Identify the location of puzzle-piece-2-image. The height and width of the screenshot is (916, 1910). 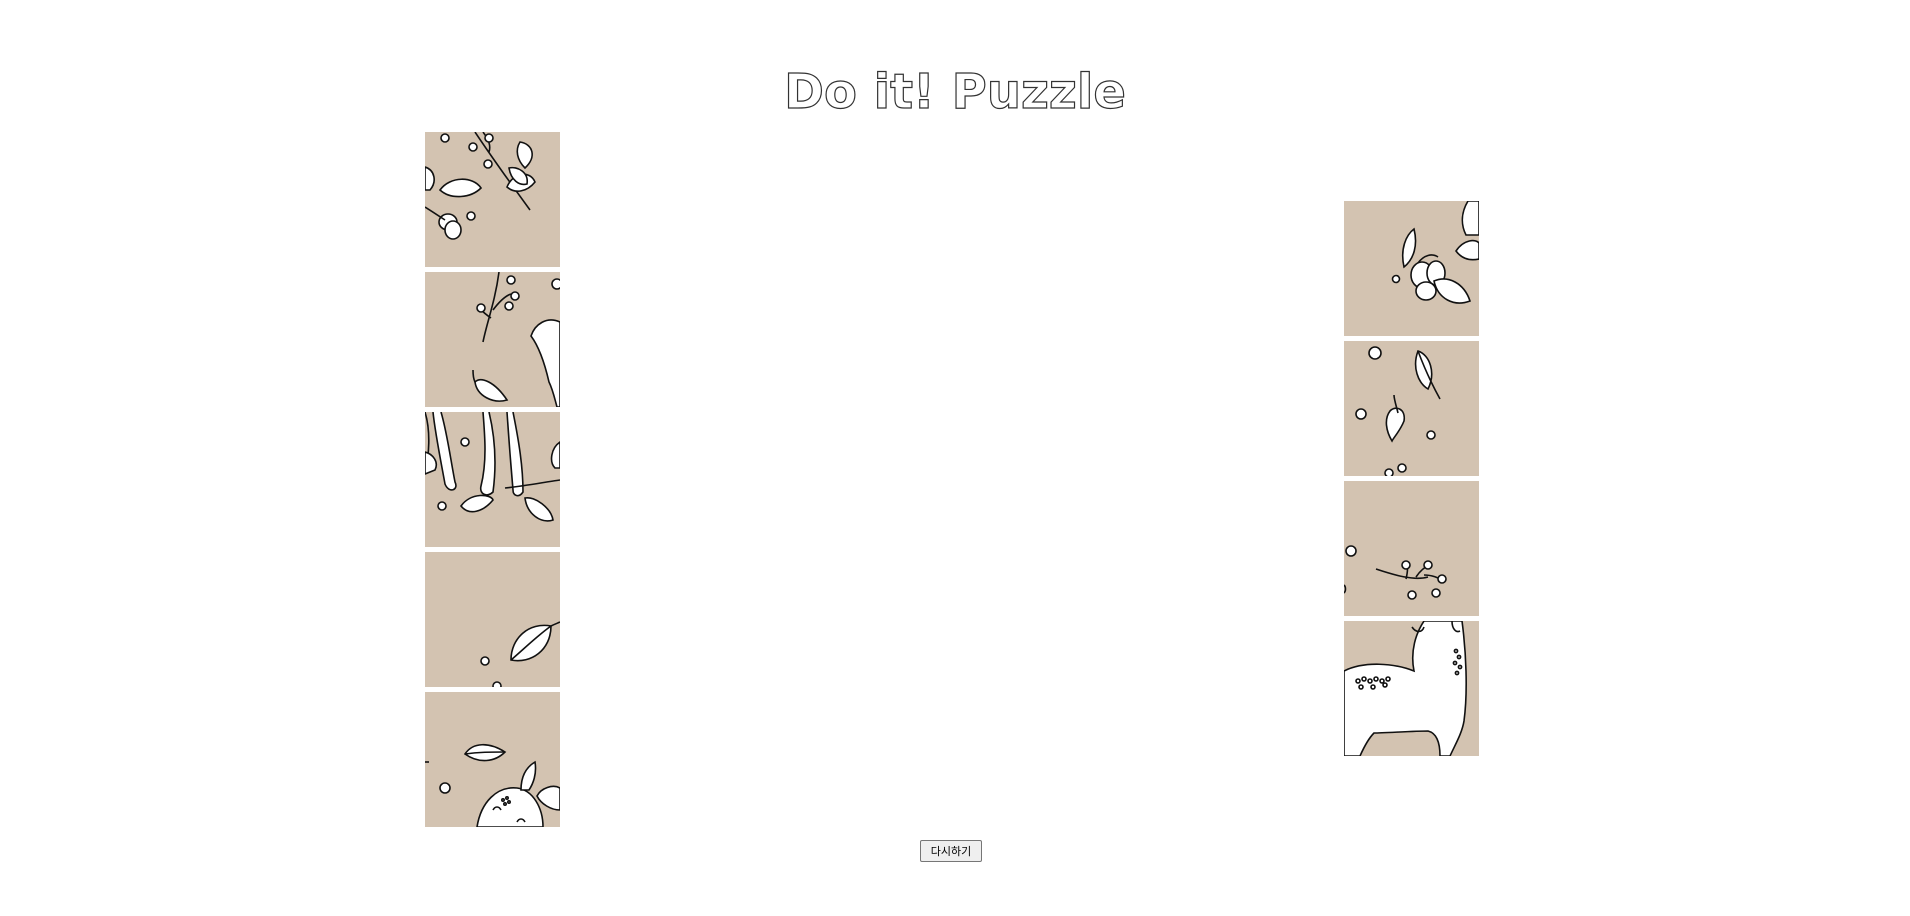
(492, 339).